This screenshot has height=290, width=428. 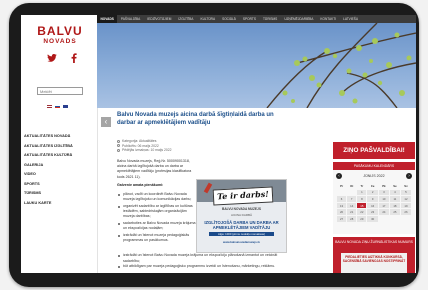 I want to click on calendar-day: 25, so click(x=394, y=212).